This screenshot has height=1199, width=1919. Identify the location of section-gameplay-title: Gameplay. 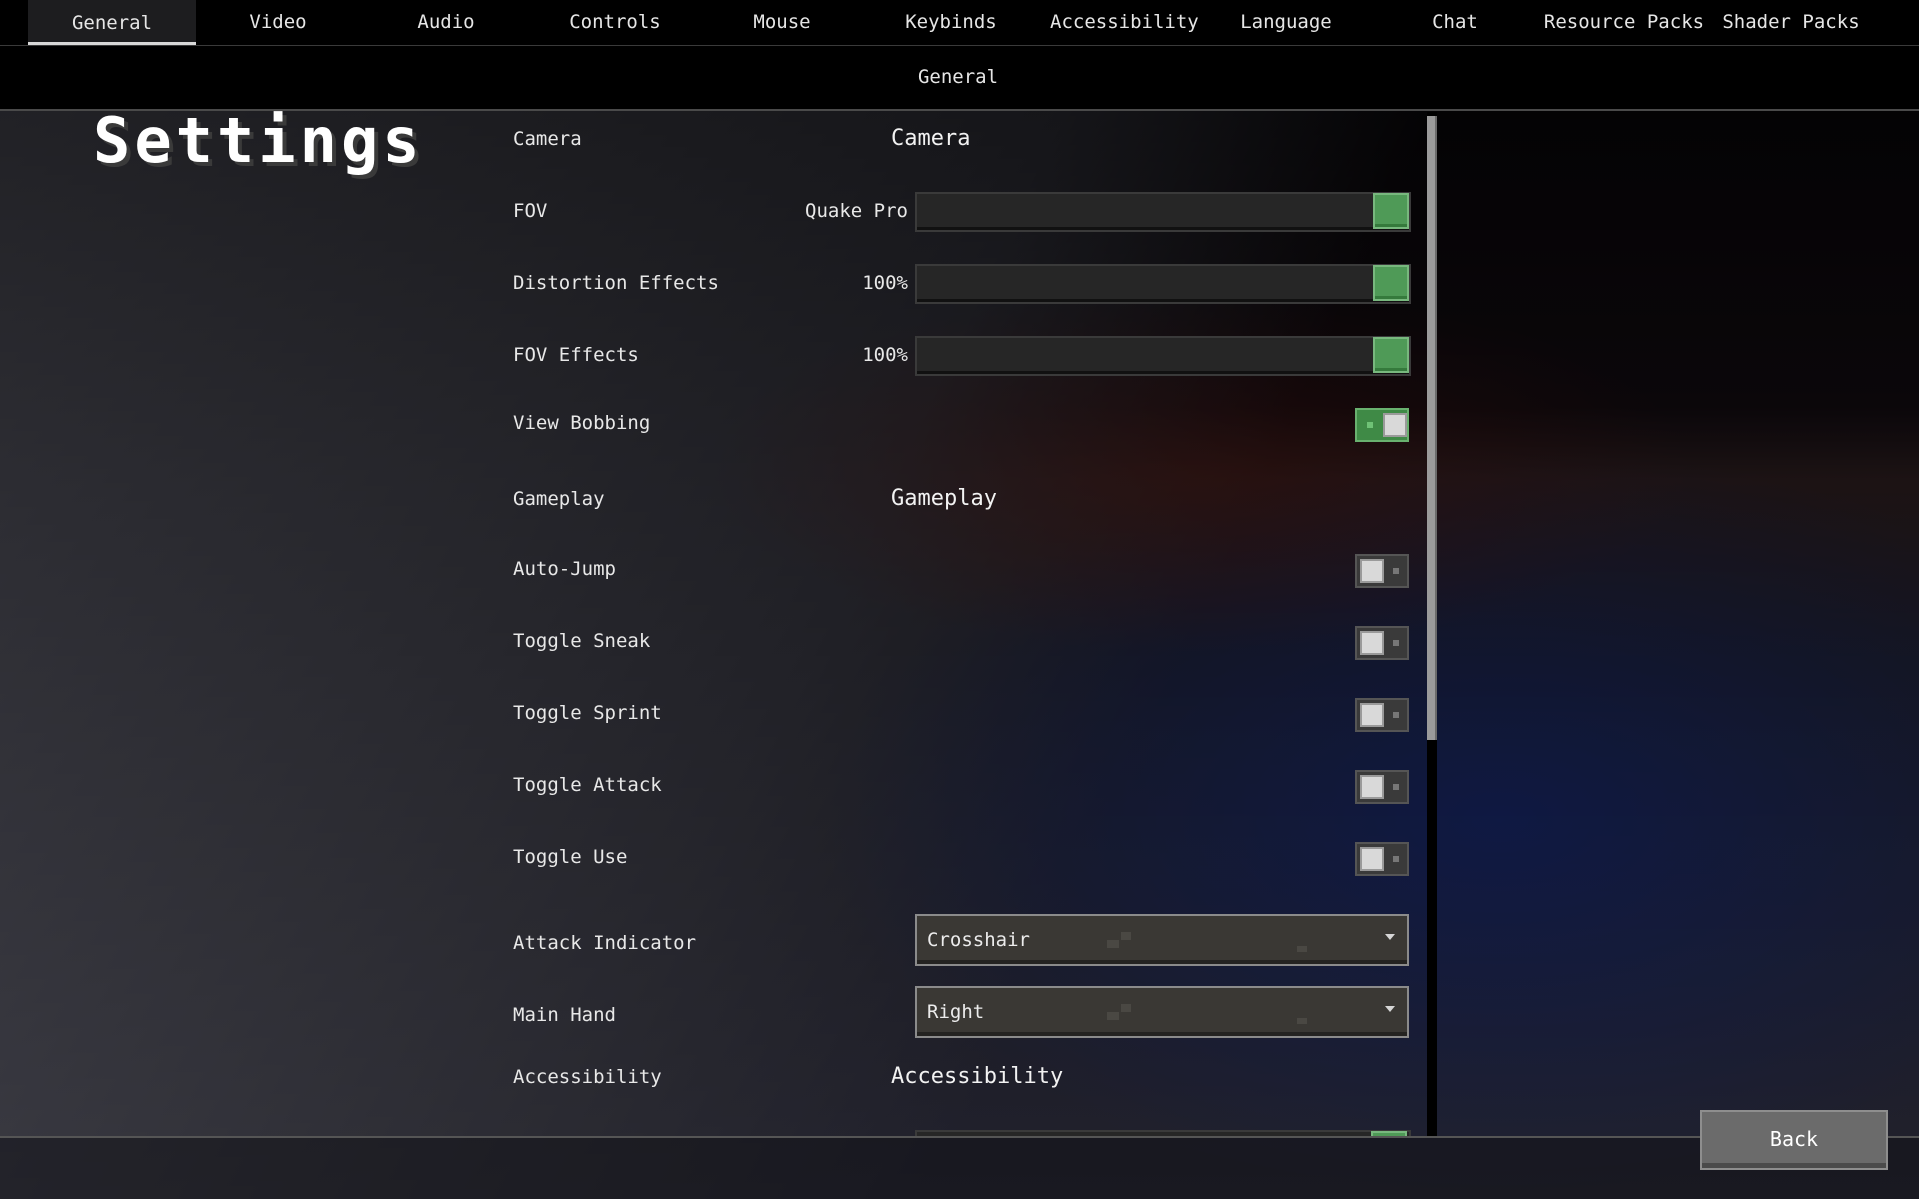
(944, 498).